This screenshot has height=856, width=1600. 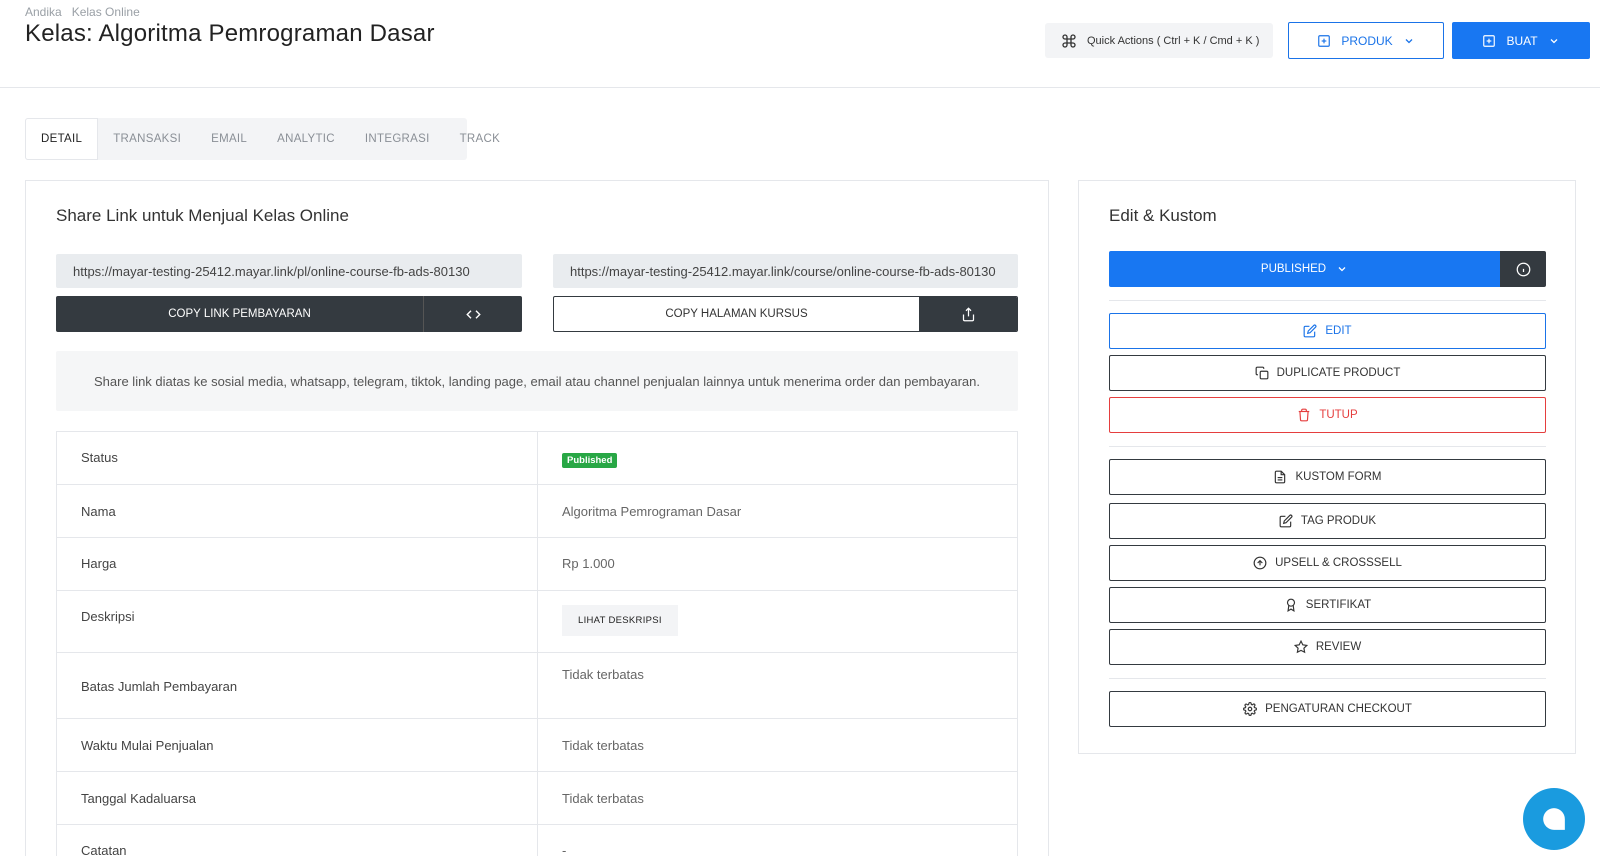 I want to click on tag-produk-label: TAG PRODUK, so click(x=1338, y=521).